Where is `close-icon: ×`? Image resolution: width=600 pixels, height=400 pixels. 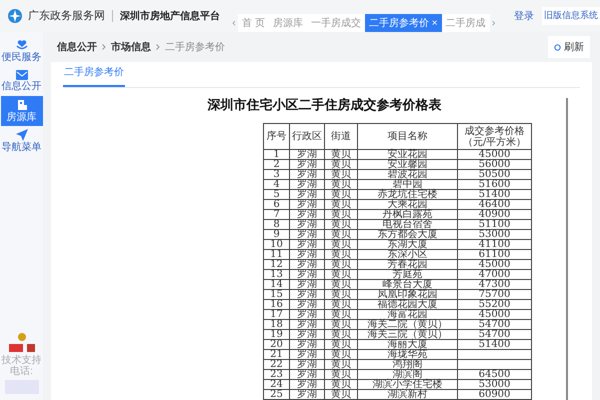 close-icon: × is located at coordinates (435, 23).